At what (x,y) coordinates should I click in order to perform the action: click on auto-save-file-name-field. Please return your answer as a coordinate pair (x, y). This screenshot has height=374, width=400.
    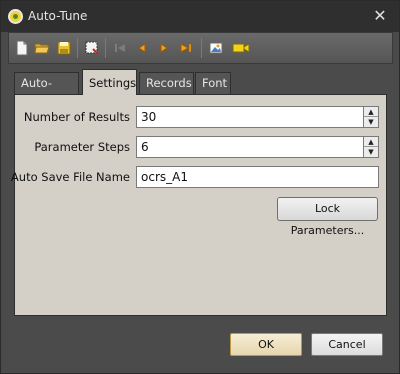
    Looking at the image, I should click on (257, 177).